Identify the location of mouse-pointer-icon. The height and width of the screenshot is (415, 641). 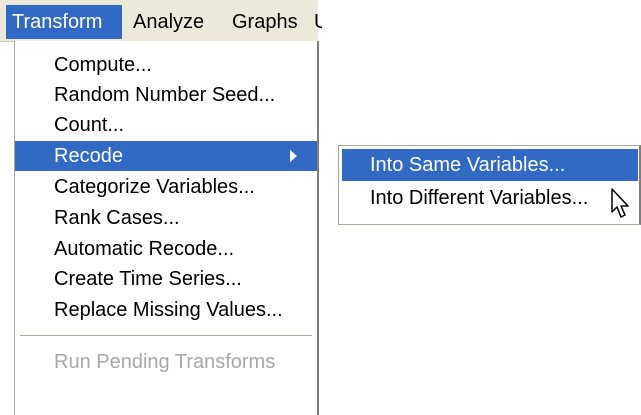
(620, 203).